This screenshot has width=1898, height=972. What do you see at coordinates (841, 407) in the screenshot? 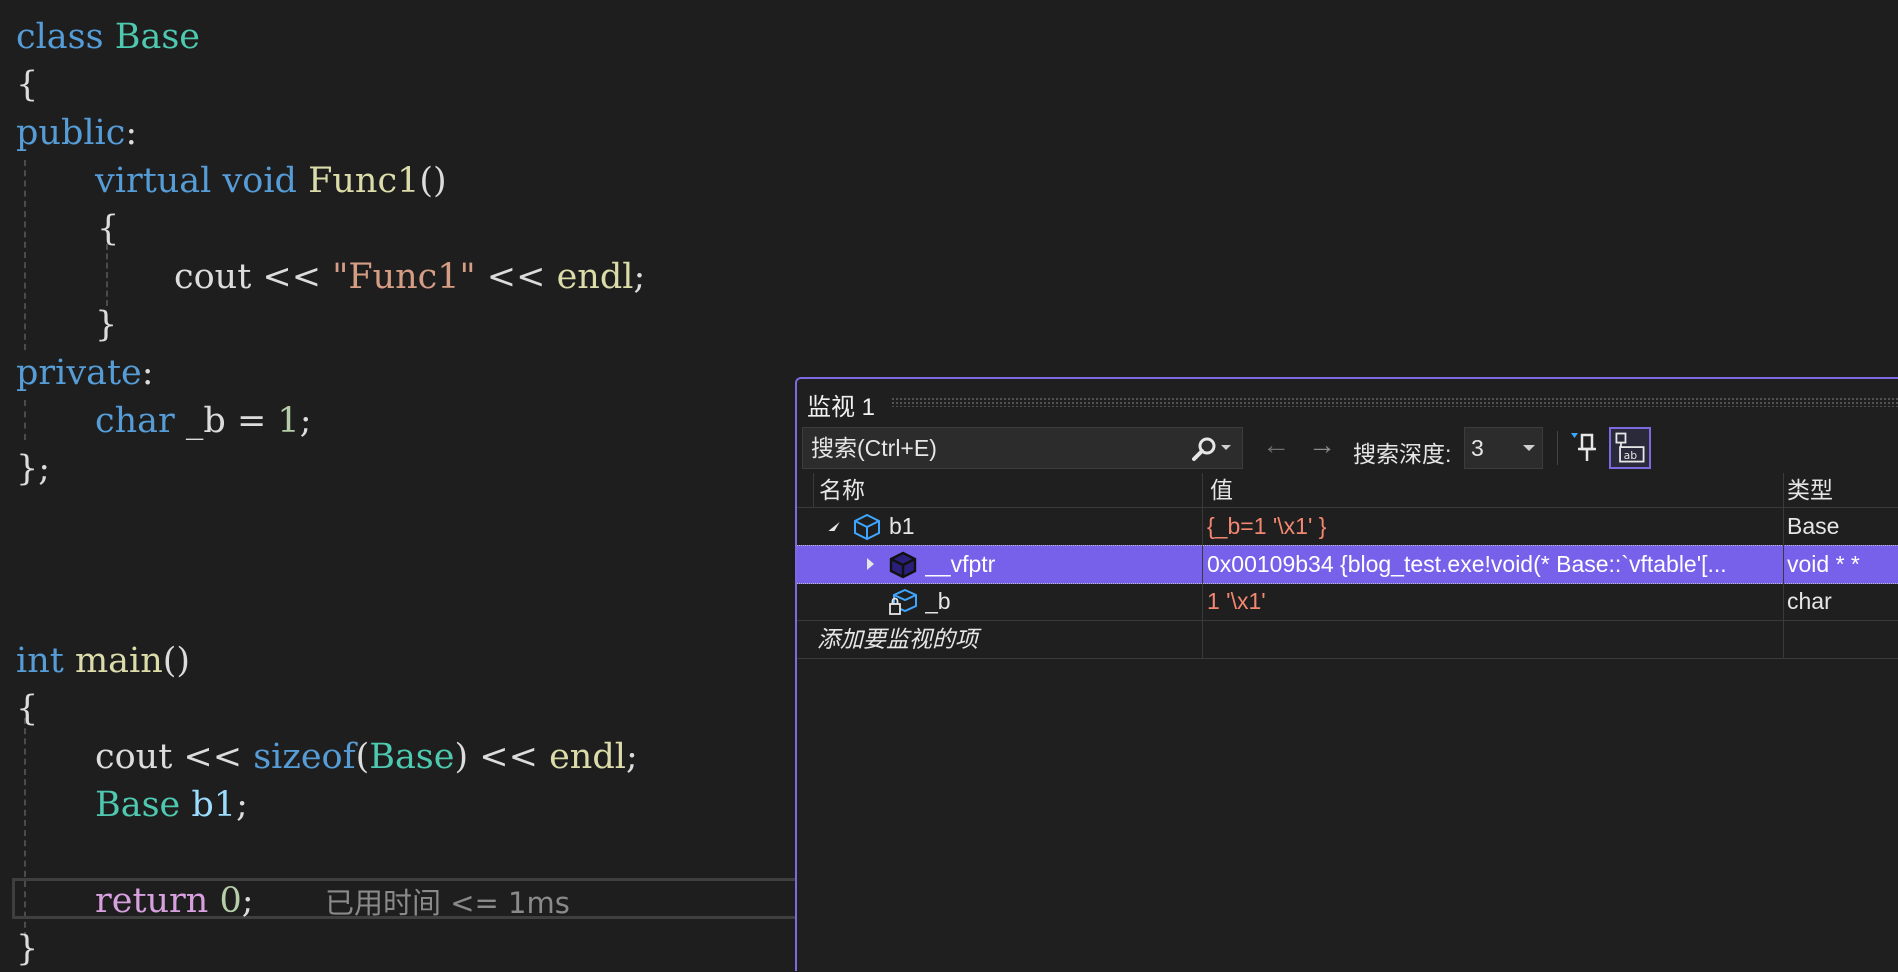
I see `watch-window-title: 监视 1` at bounding box center [841, 407].